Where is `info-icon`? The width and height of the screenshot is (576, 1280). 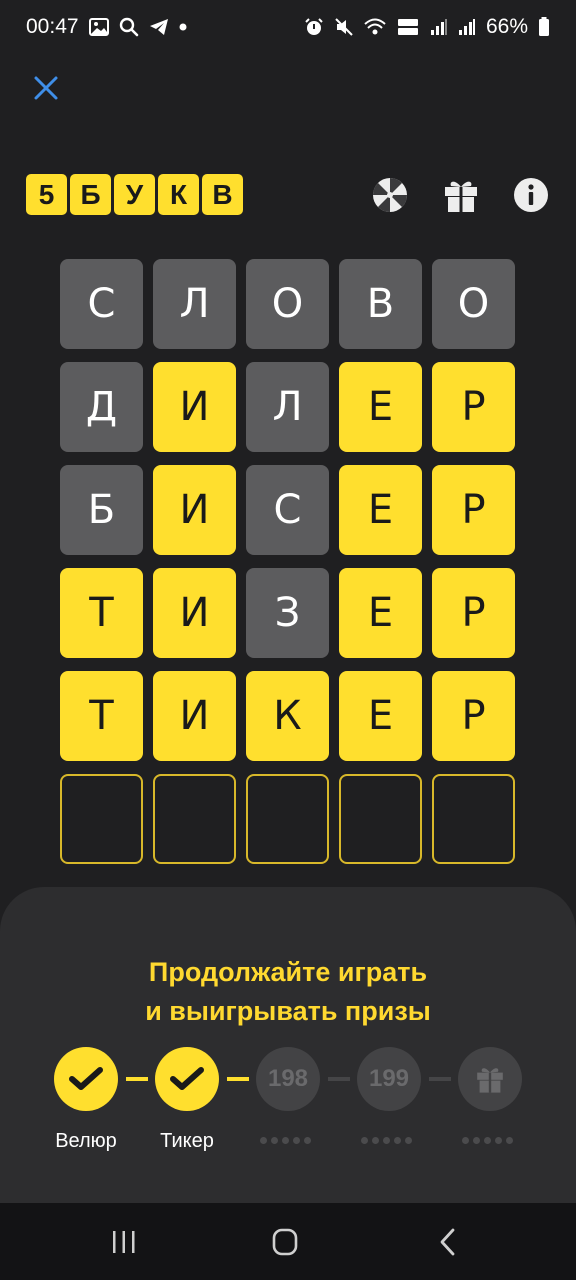 info-icon is located at coordinates (531, 195).